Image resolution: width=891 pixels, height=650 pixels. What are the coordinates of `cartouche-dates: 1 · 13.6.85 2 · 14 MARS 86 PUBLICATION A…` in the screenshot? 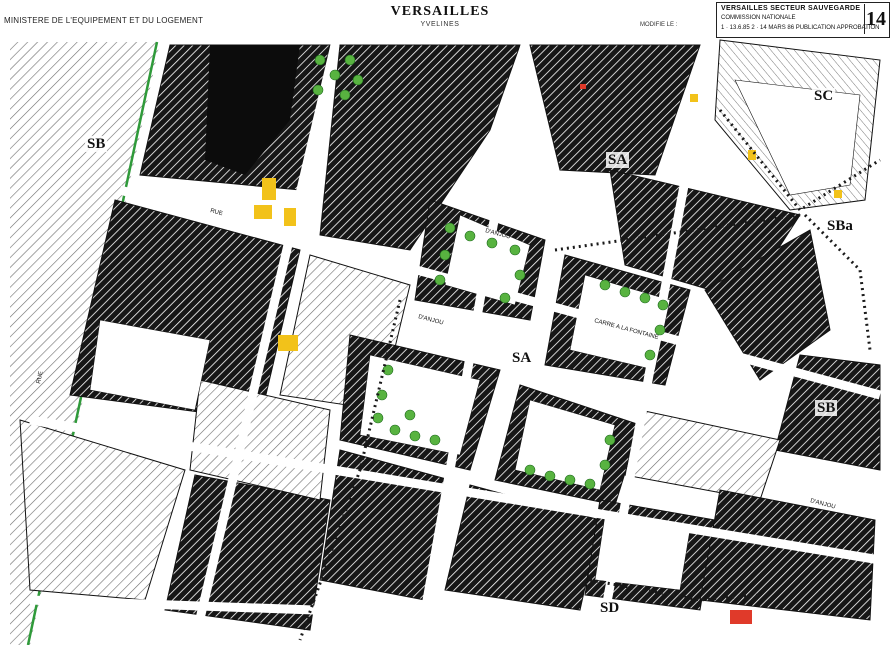 It's located at (800, 28).